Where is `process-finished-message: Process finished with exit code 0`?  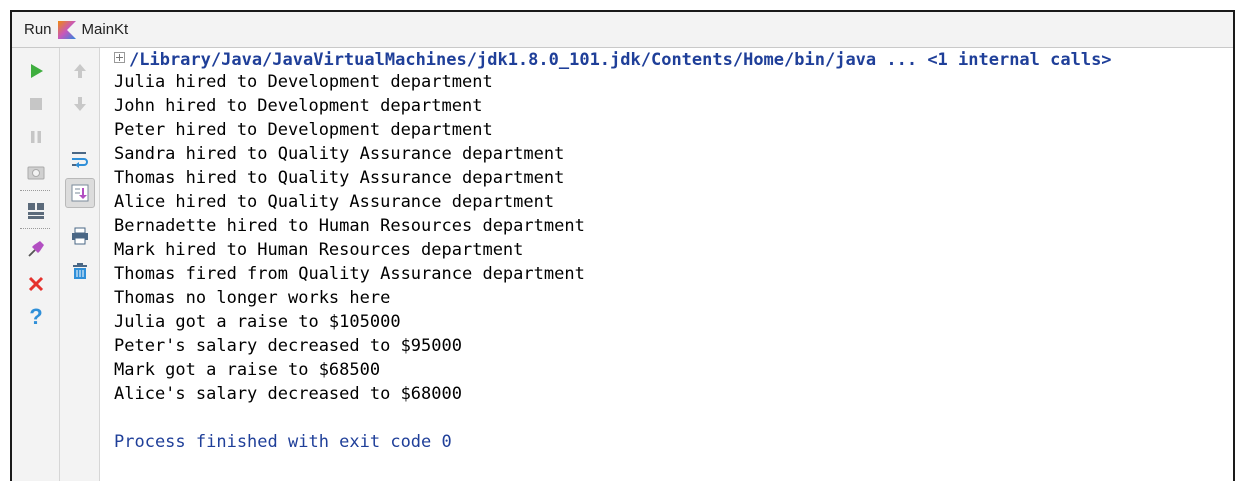 process-finished-message: Process finished with exit code 0 is located at coordinates (283, 442).